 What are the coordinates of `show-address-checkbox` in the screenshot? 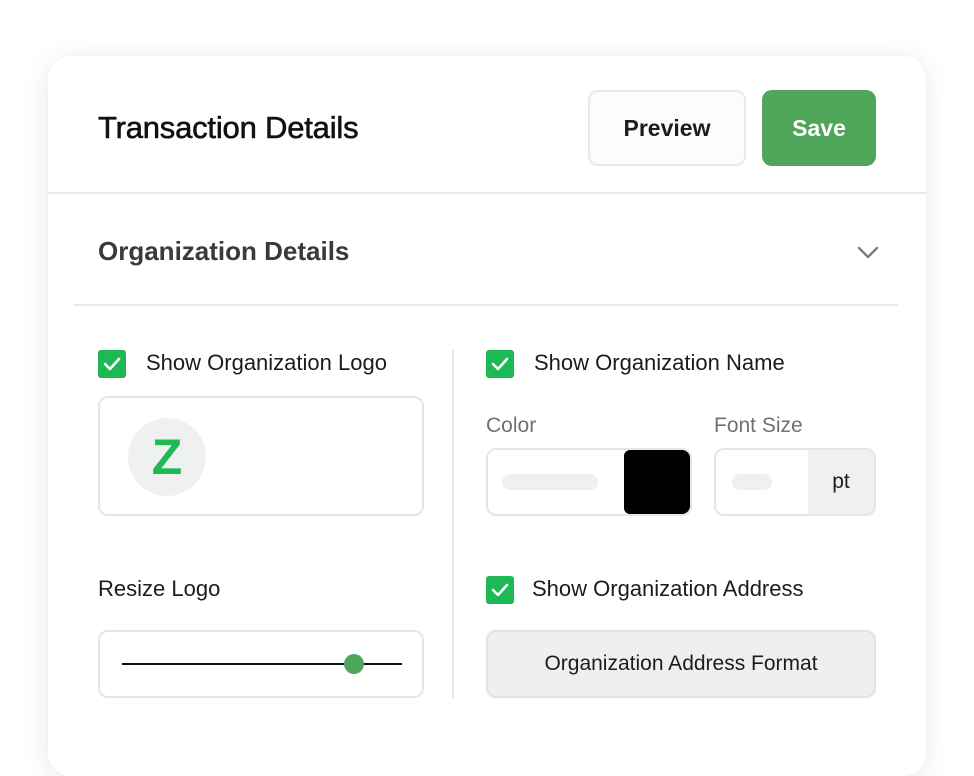 It's located at (500, 590).